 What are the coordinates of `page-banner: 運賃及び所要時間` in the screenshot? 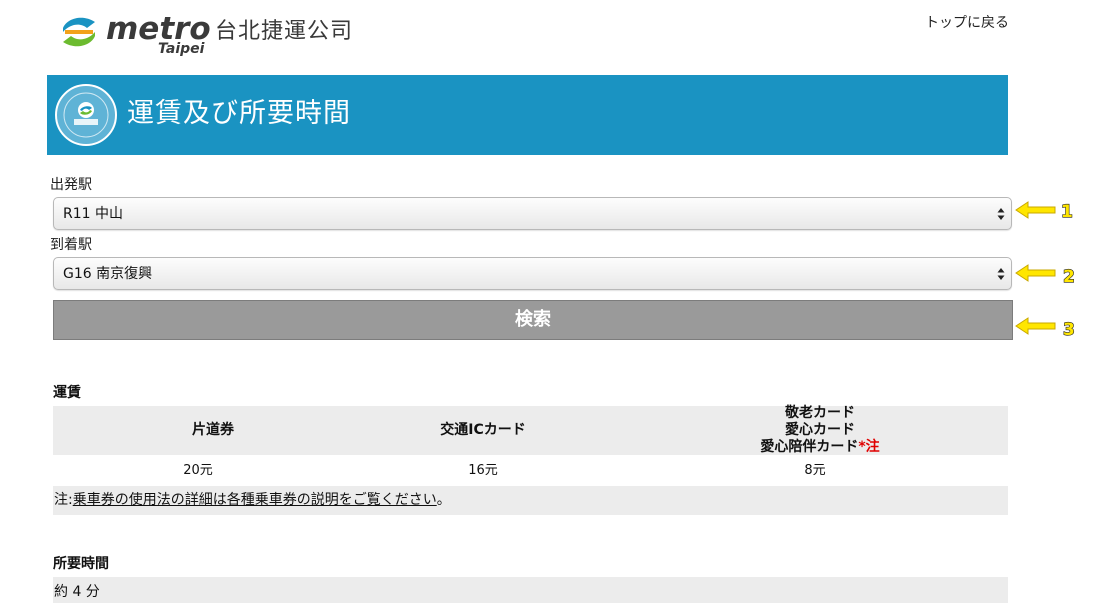 It's located at (527, 115).